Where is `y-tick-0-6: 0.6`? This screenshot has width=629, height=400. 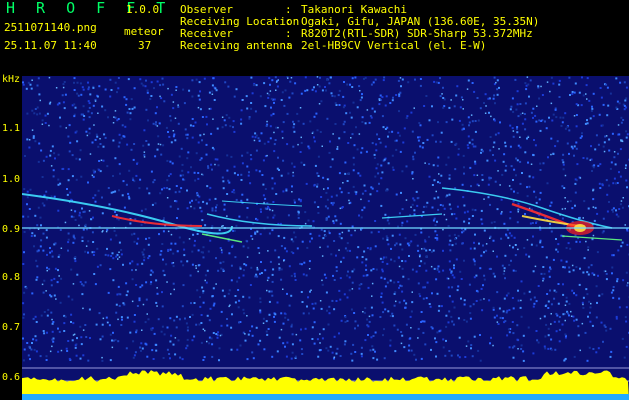 y-tick-0-6: 0.6 is located at coordinates (11, 377).